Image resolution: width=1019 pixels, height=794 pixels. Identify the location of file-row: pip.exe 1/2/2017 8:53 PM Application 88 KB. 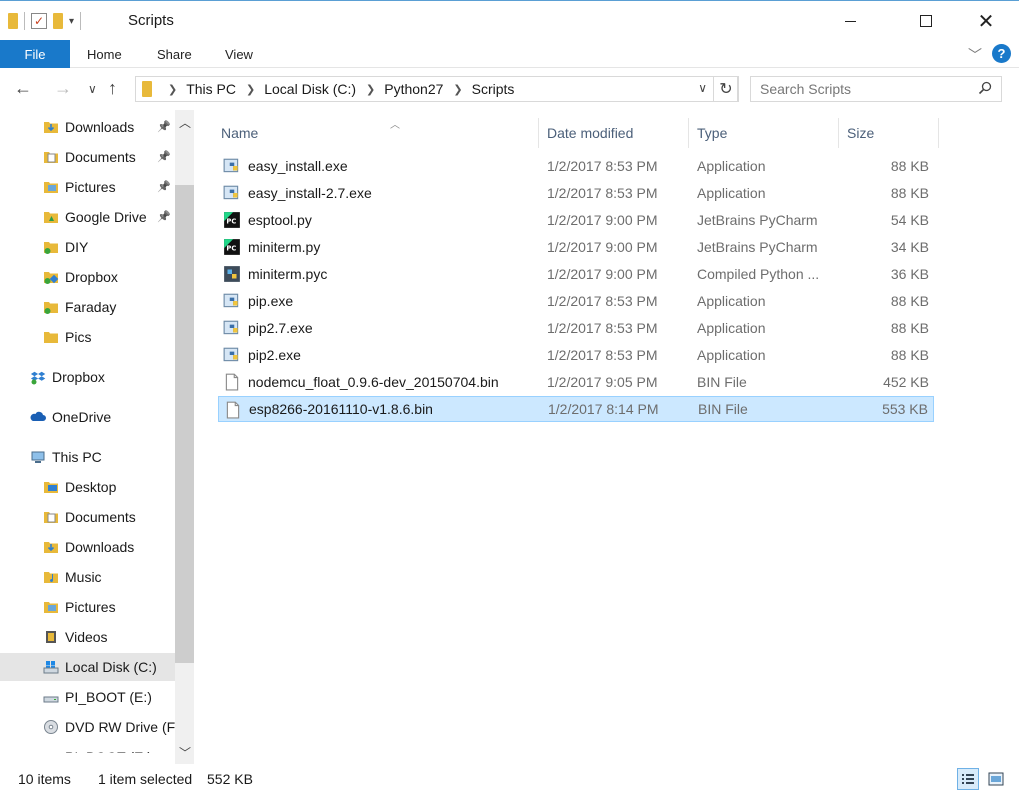
(576, 301).